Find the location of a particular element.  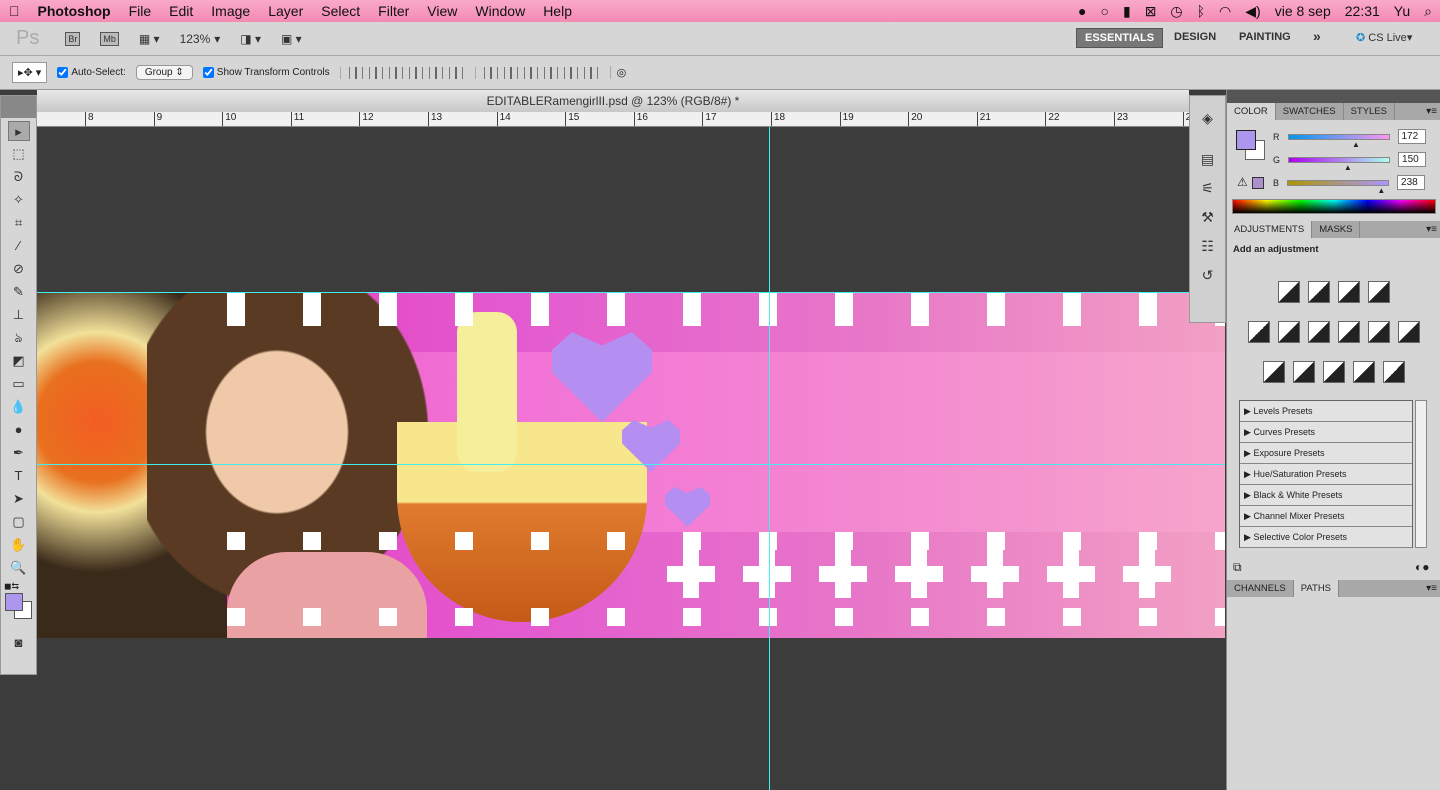

eraser-tool-icon: ◩ is located at coordinates (19, 361).